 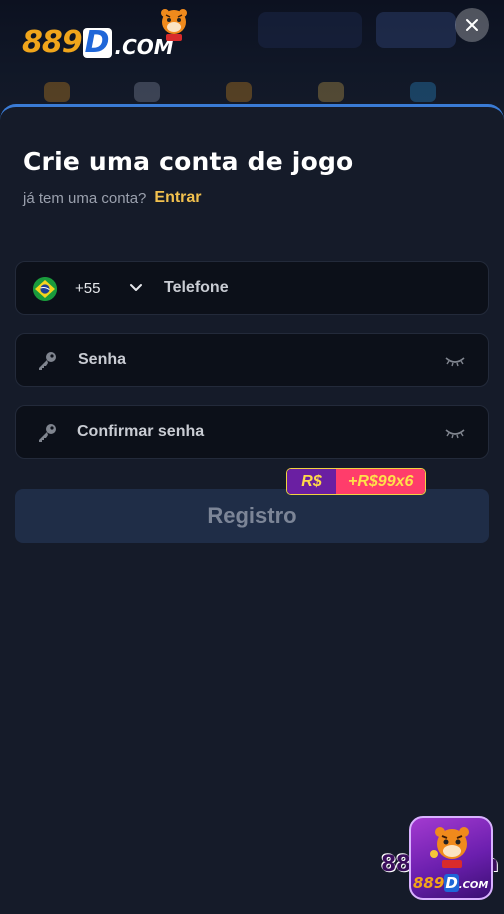 I want to click on phone-field: +55 Telefone, so click(x=252, y=288).